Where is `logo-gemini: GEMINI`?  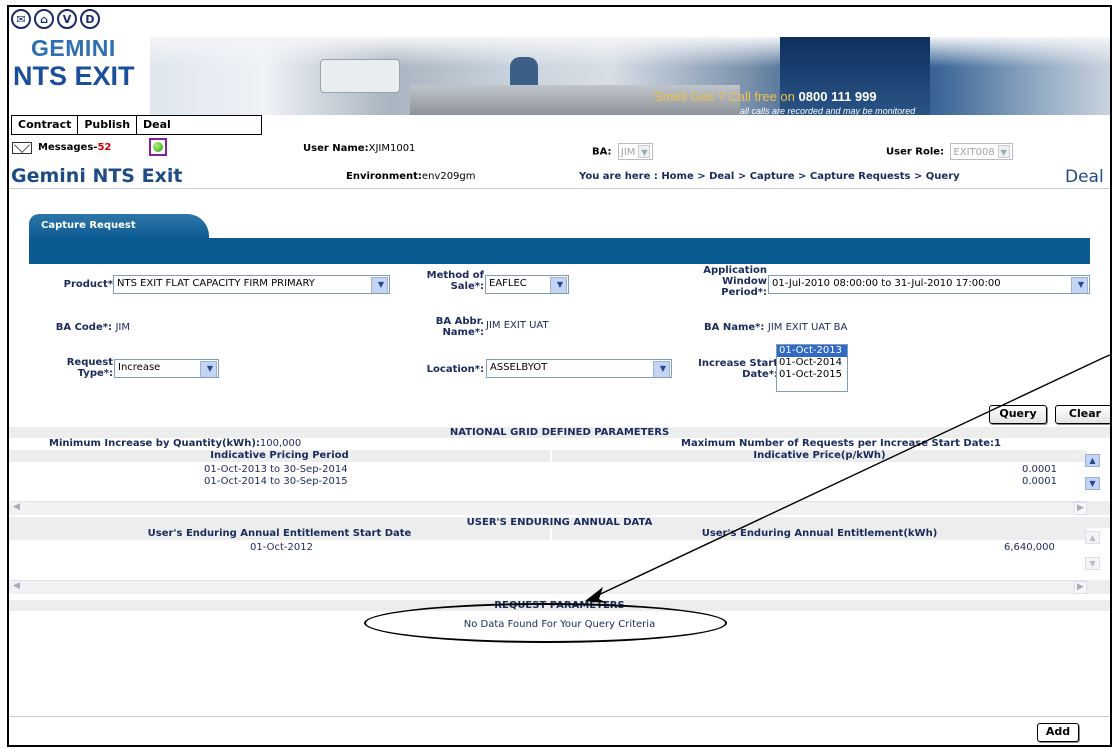
logo-gemini: GEMINI is located at coordinates (73, 48).